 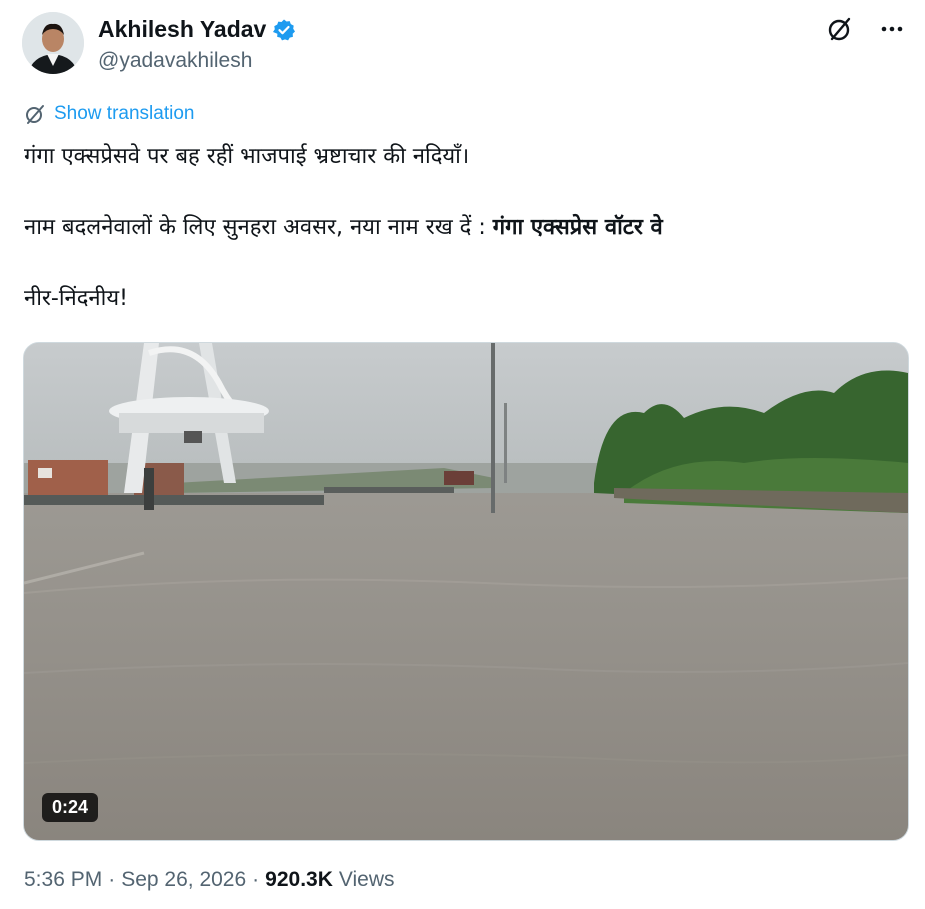 I want to click on more-icon, so click(x=892, y=29).